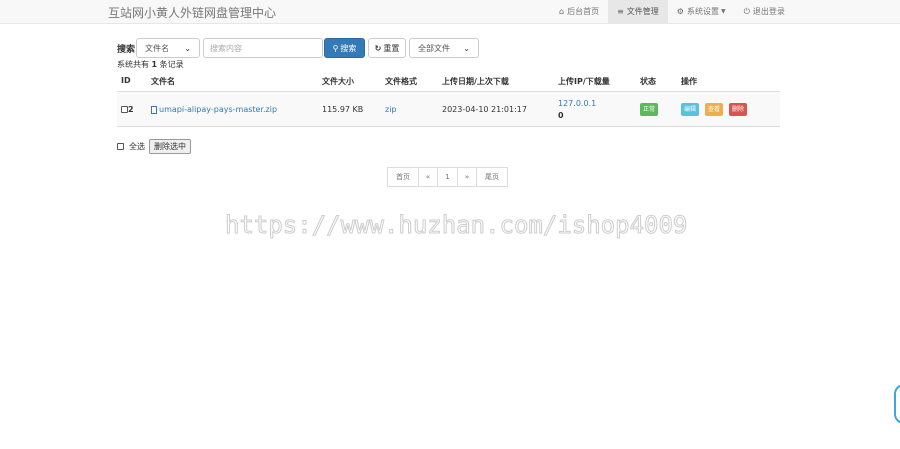 The image size is (900, 449). What do you see at coordinates (157, 48) in the screenshot?
I see `search-field-value: 文件名` at bounding box center [157, 48].